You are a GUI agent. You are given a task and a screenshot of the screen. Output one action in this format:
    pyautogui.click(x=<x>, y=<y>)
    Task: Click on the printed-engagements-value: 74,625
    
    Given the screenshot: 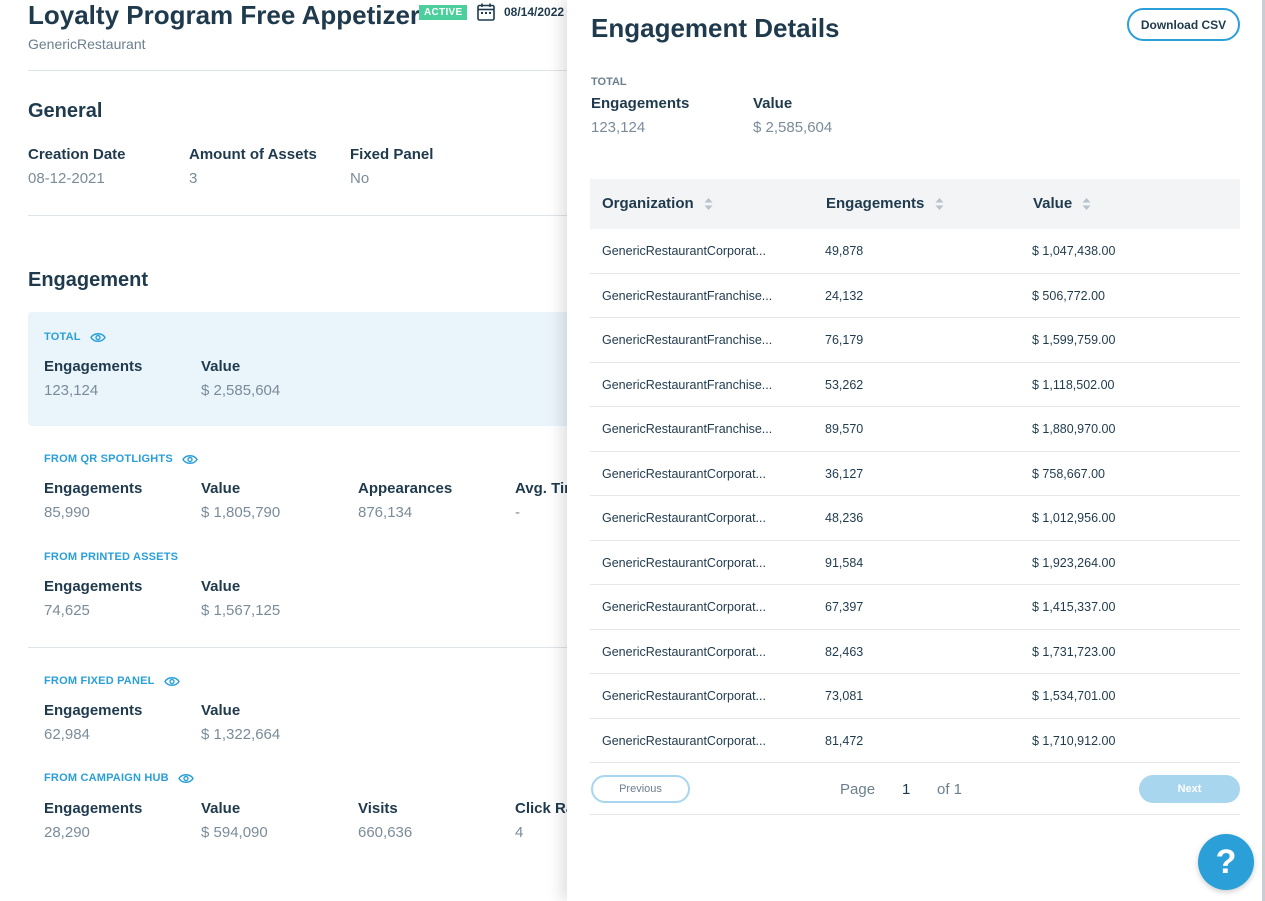 What is the action you would take?
    pyautogui.click(x=67, y=610)
    